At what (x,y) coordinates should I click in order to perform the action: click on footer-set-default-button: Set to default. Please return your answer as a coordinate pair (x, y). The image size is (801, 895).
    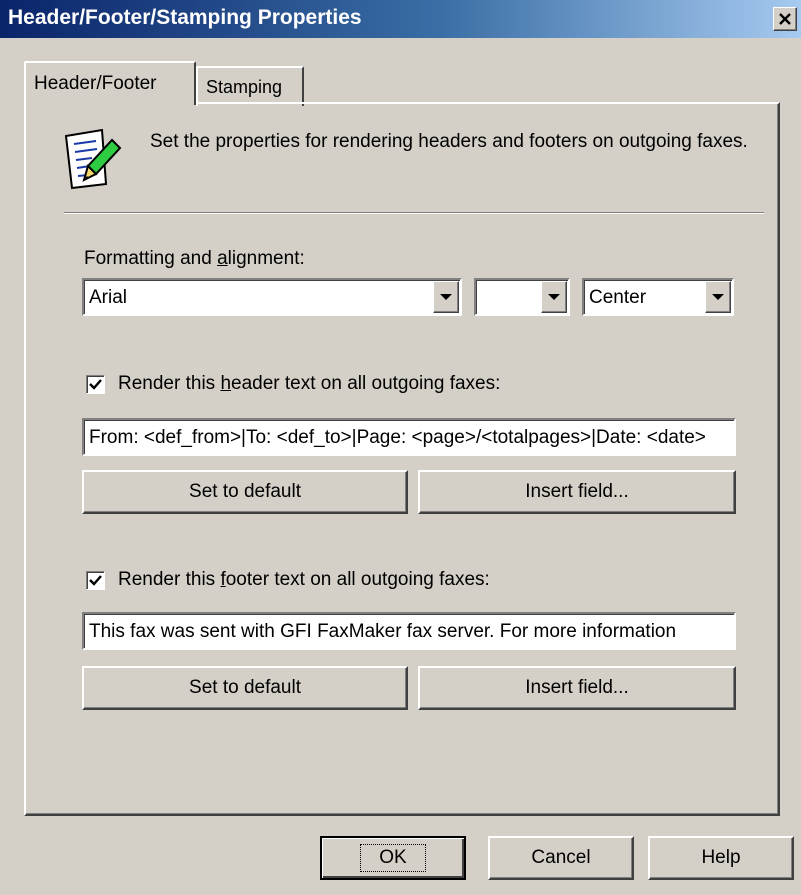
    Looking at the image, I should click on (245, 688).